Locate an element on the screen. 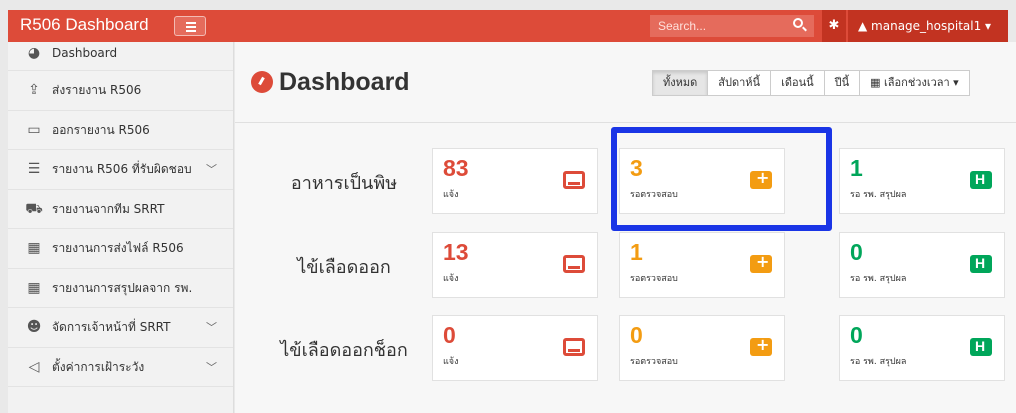 The width and height of the screenshot is (1016, 413). menu-toggle-button is located at coordinates (190, 26).